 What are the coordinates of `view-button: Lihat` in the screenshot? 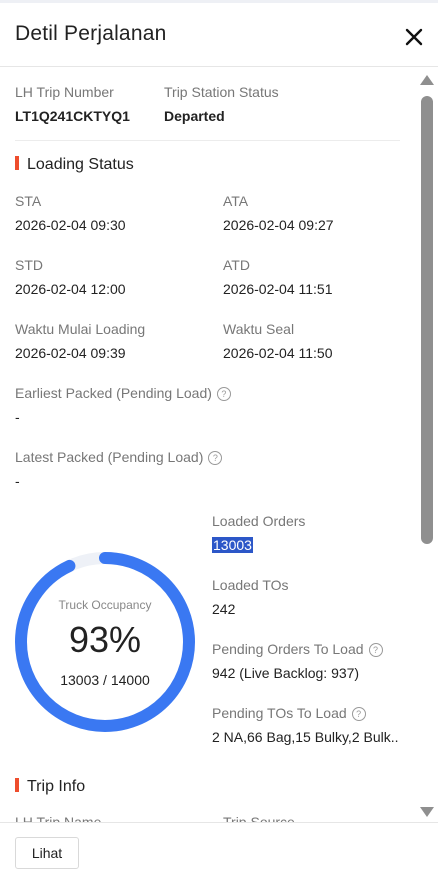 It's located at (47, 853).